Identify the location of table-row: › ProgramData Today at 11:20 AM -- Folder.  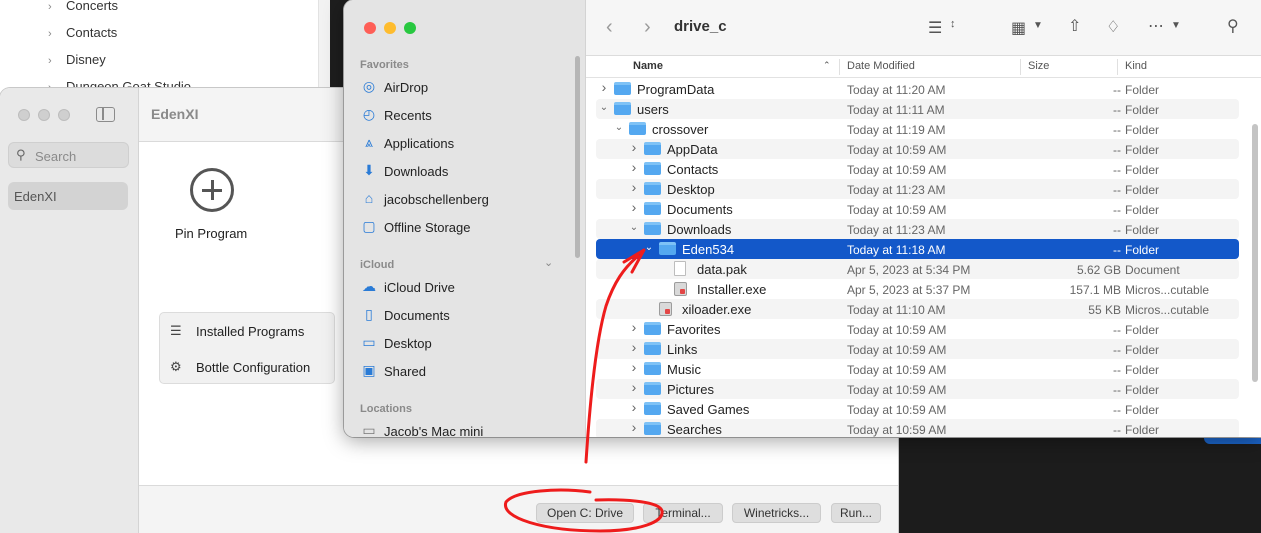
(917, 89).